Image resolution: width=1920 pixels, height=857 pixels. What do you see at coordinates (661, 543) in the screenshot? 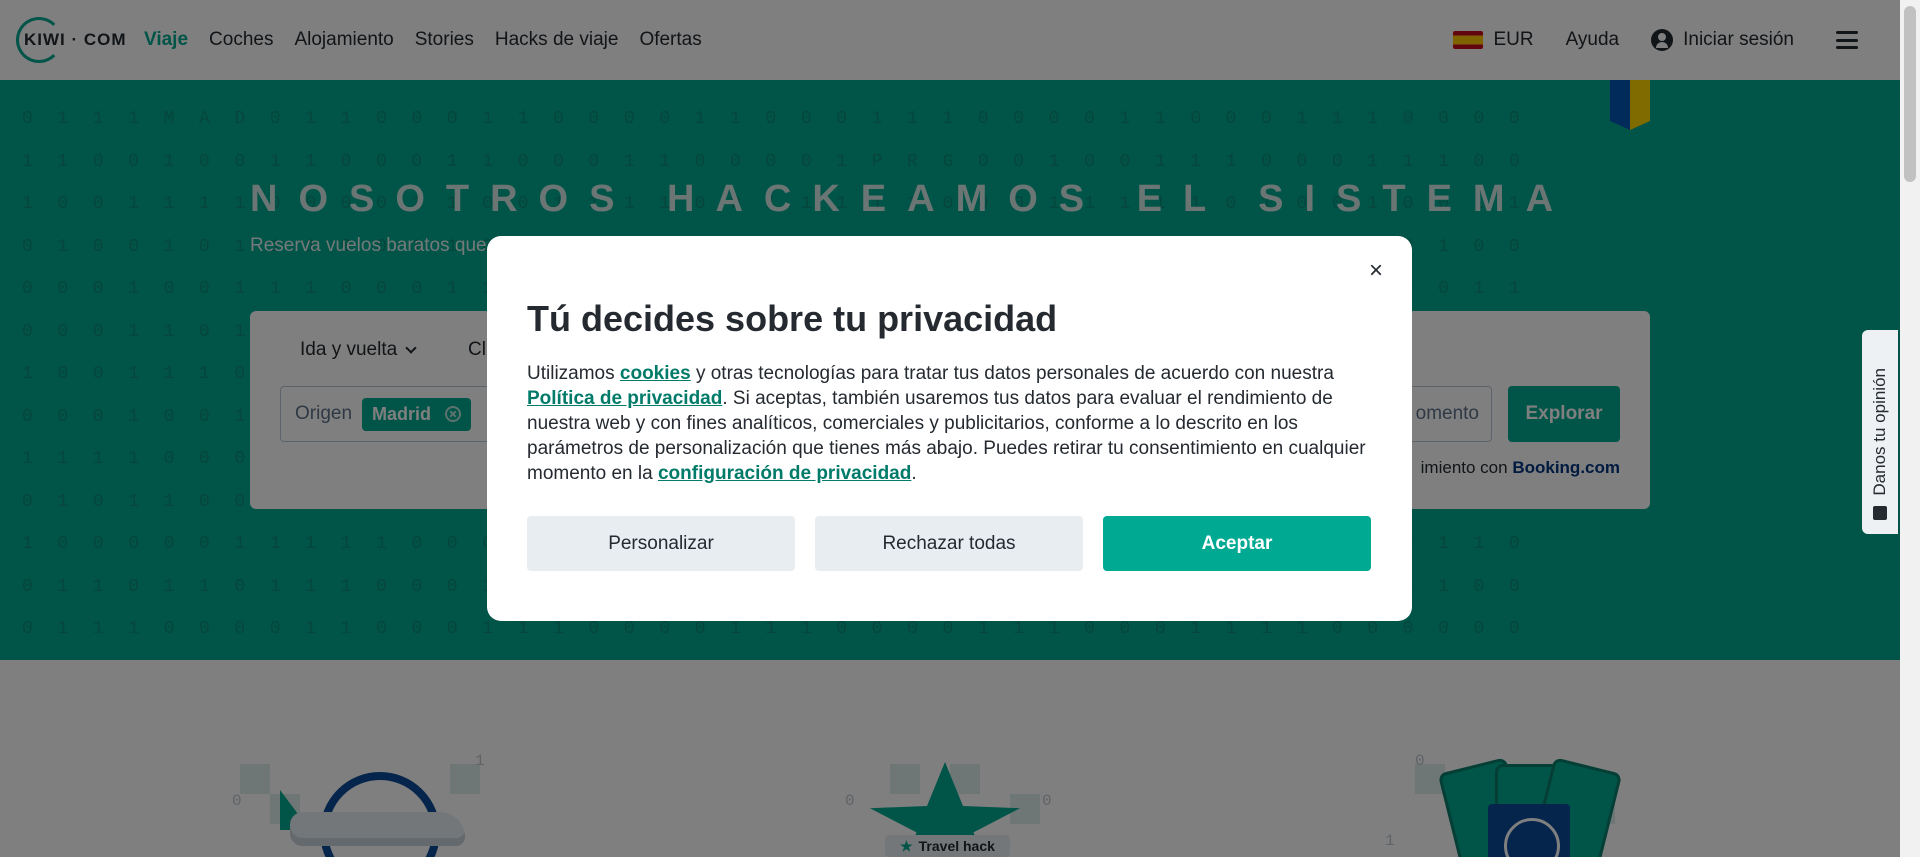
I see `customize-button: Personalizar` at bounding box center [661, 543].